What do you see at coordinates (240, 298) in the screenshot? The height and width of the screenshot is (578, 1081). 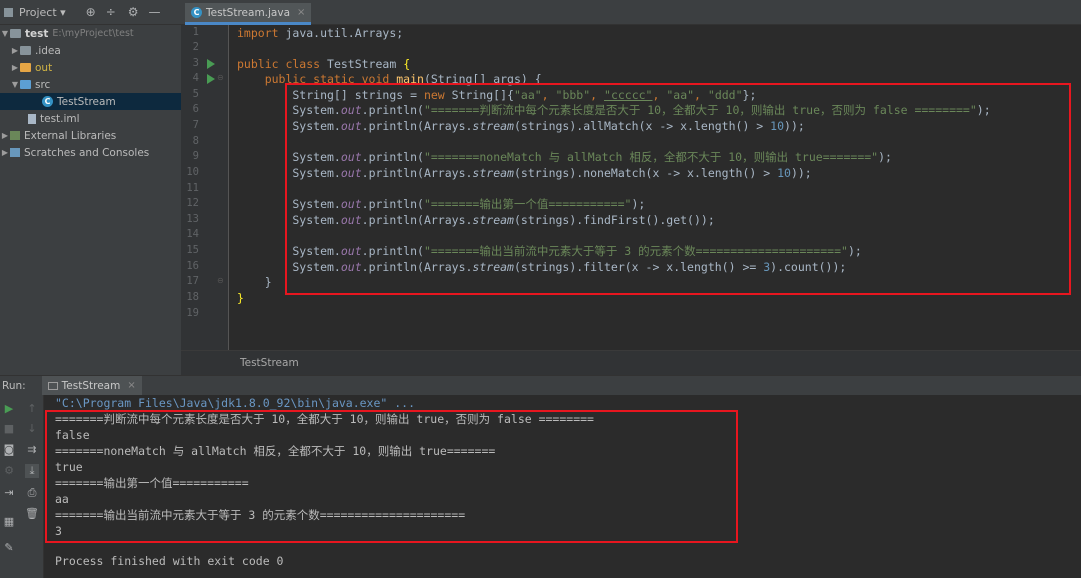 I see `code-line-18: }` at bounding box center [240, 298].